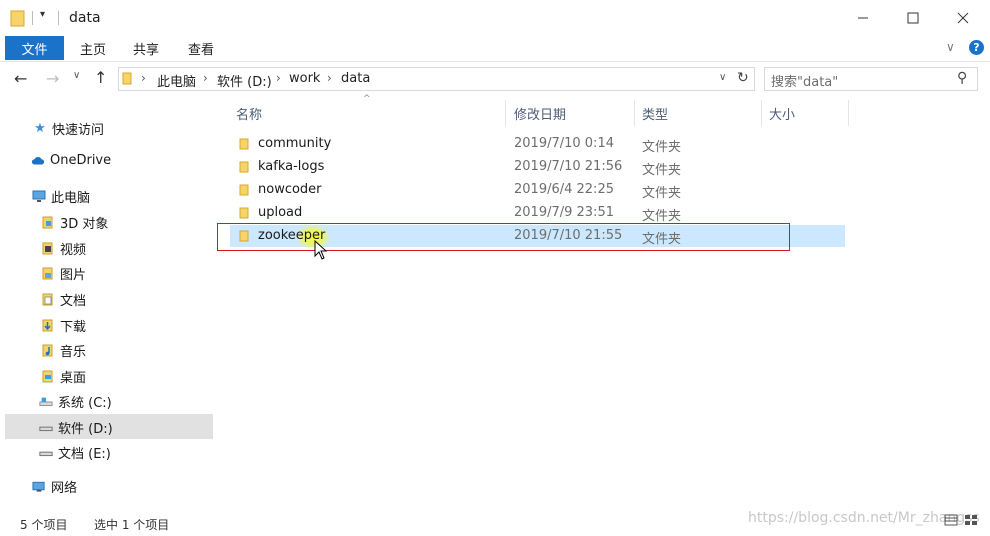 The width and height of the screenshot is (990, 536). What do you see at coordinates (321, 250) in the screenshot?
I see `mouse-pointer-icon` at bounding box center [321, 250].